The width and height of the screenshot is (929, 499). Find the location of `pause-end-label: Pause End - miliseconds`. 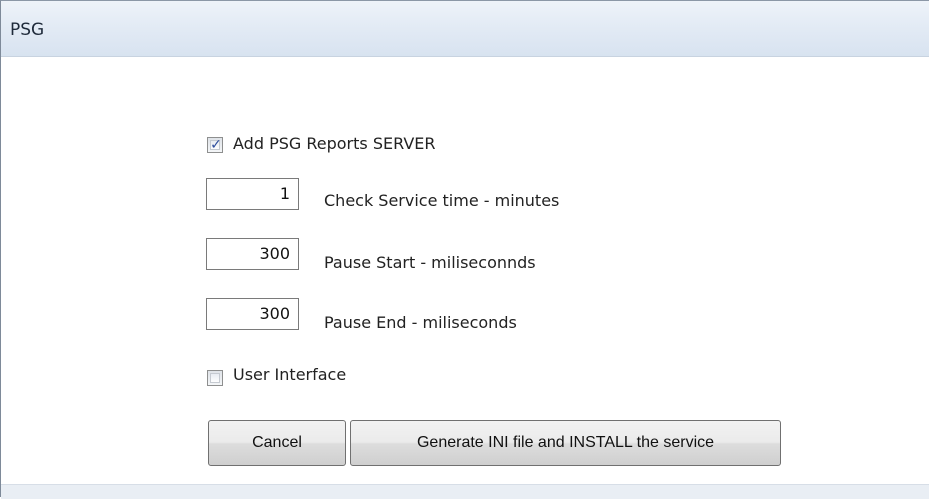

pause-end-label: Pause End - miliseconds is located at coordinates (420, 322).